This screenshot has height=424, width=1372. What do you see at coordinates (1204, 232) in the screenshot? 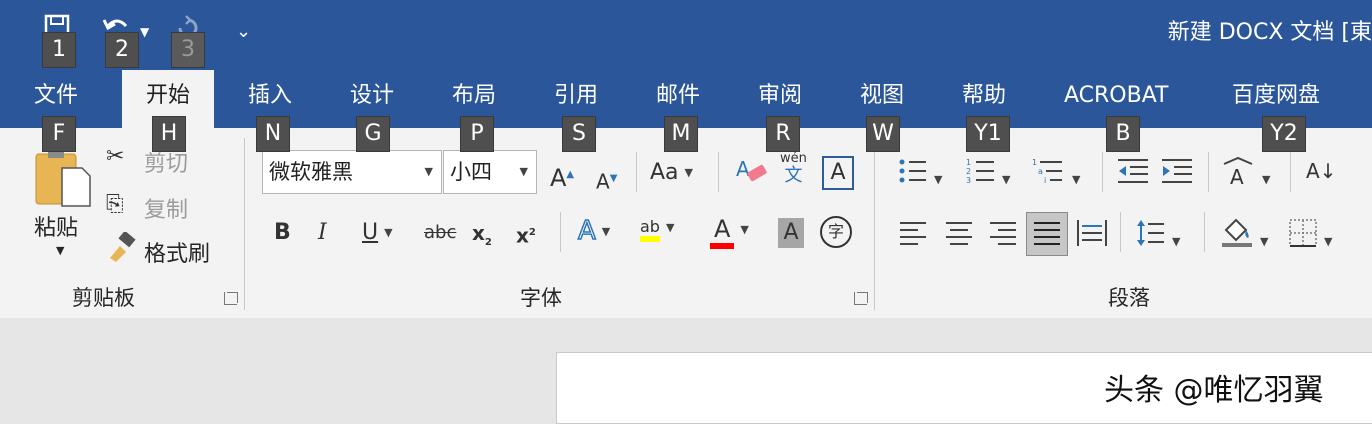
I see `separator-para-inner5` at bounding box center [1204, 232].